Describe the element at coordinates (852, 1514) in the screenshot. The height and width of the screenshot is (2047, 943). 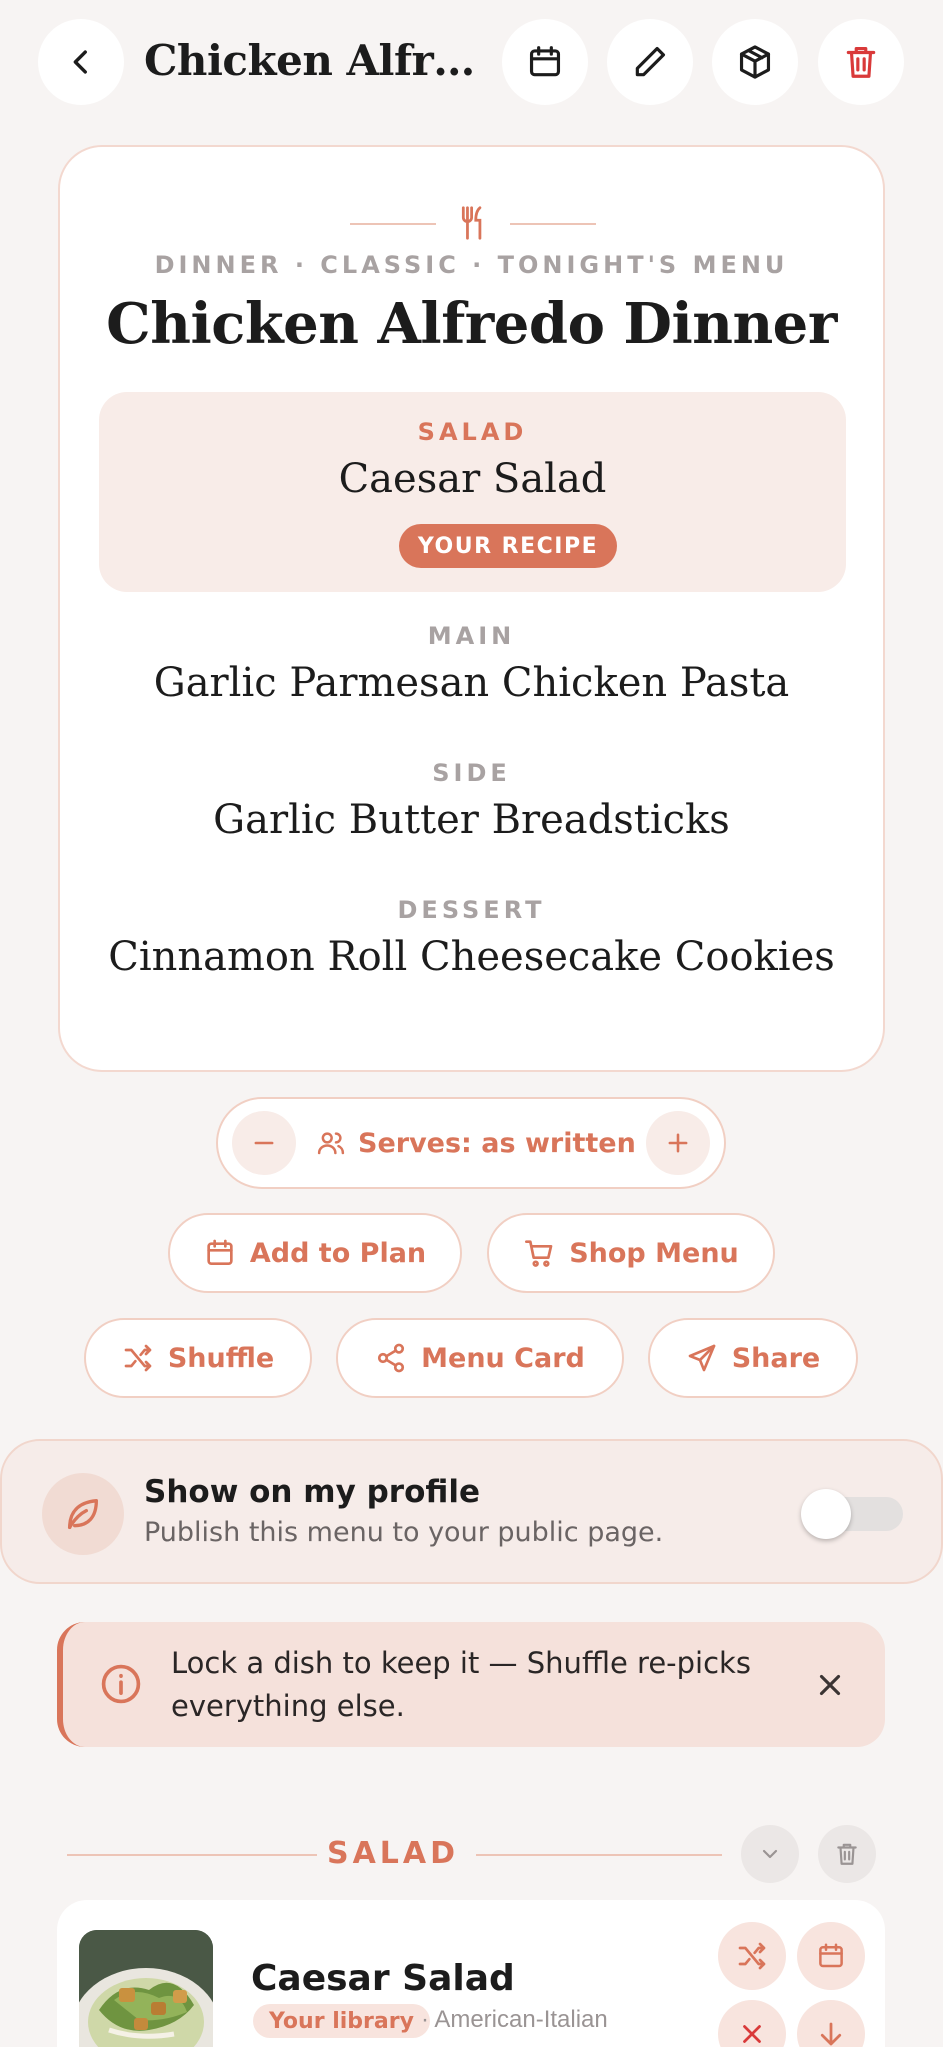
I see `show-on-profile-toggle` at that location.